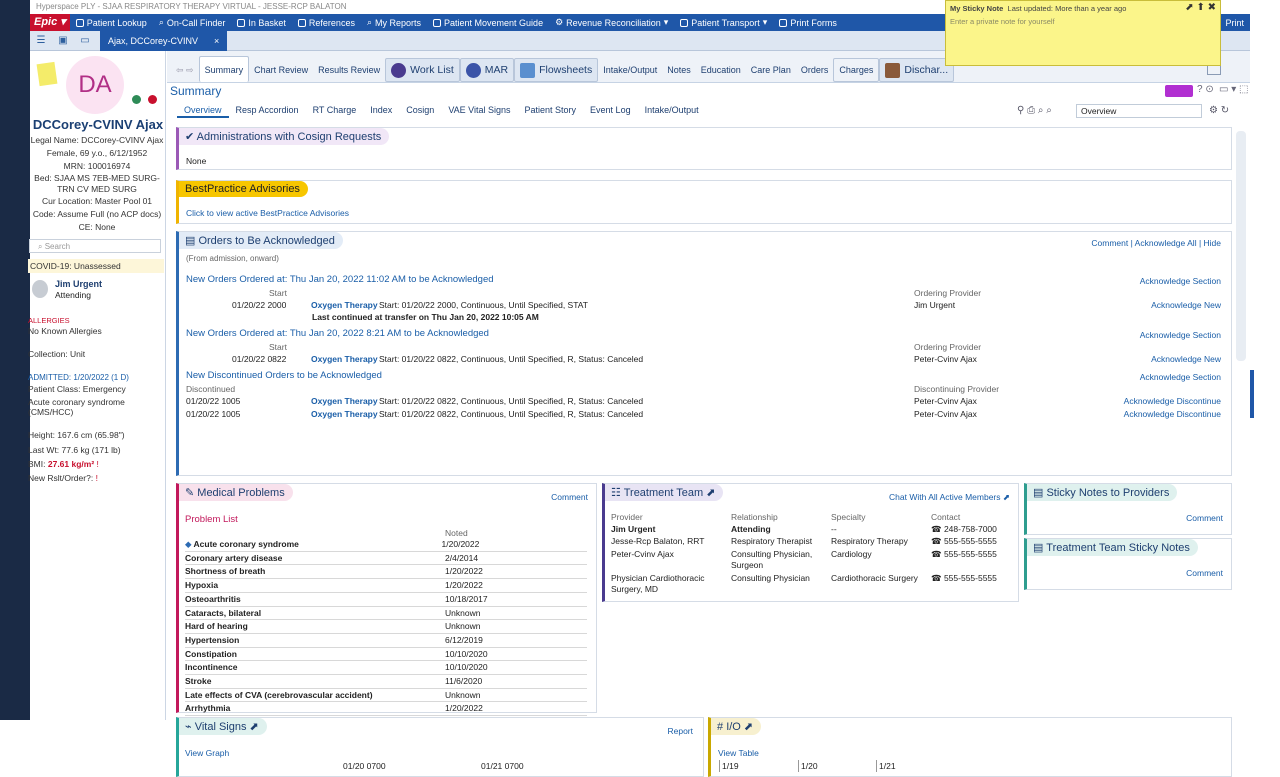  Describe the element at coordinates (386, 559) in the screenshot. I see `table-row: Coronary artery disease 2/4/2014` at that location.